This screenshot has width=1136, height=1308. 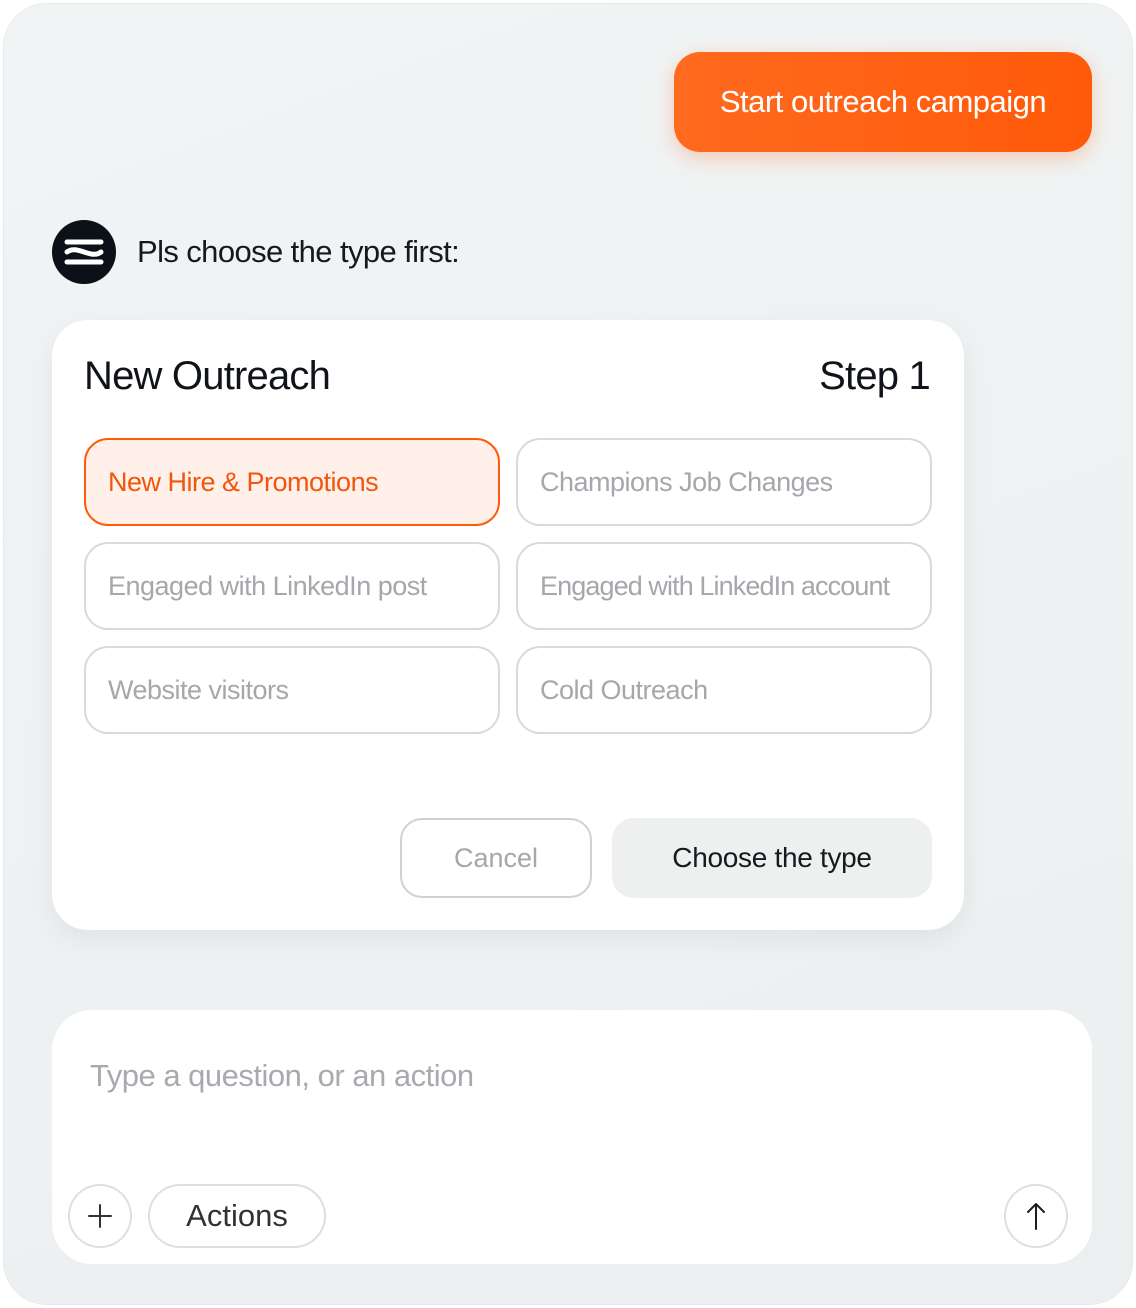 I want to click on step-indicator: Step 1, so click(x=875, y=376).